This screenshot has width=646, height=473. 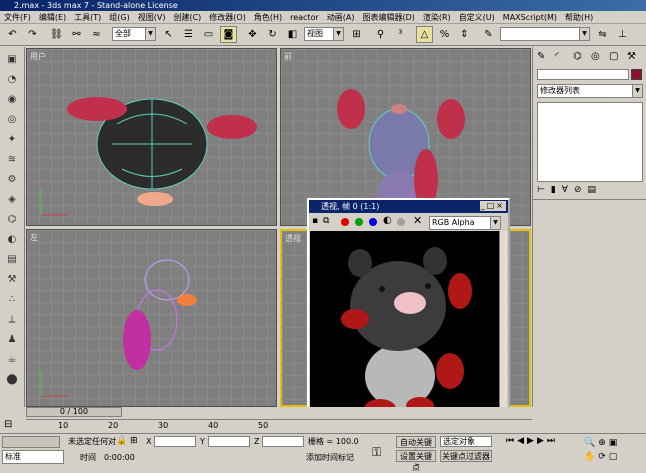 What do you see at coordinates (56, 34) in the screenshot?
I see `link-icon: ⛓` at bounding box center [56, 34].